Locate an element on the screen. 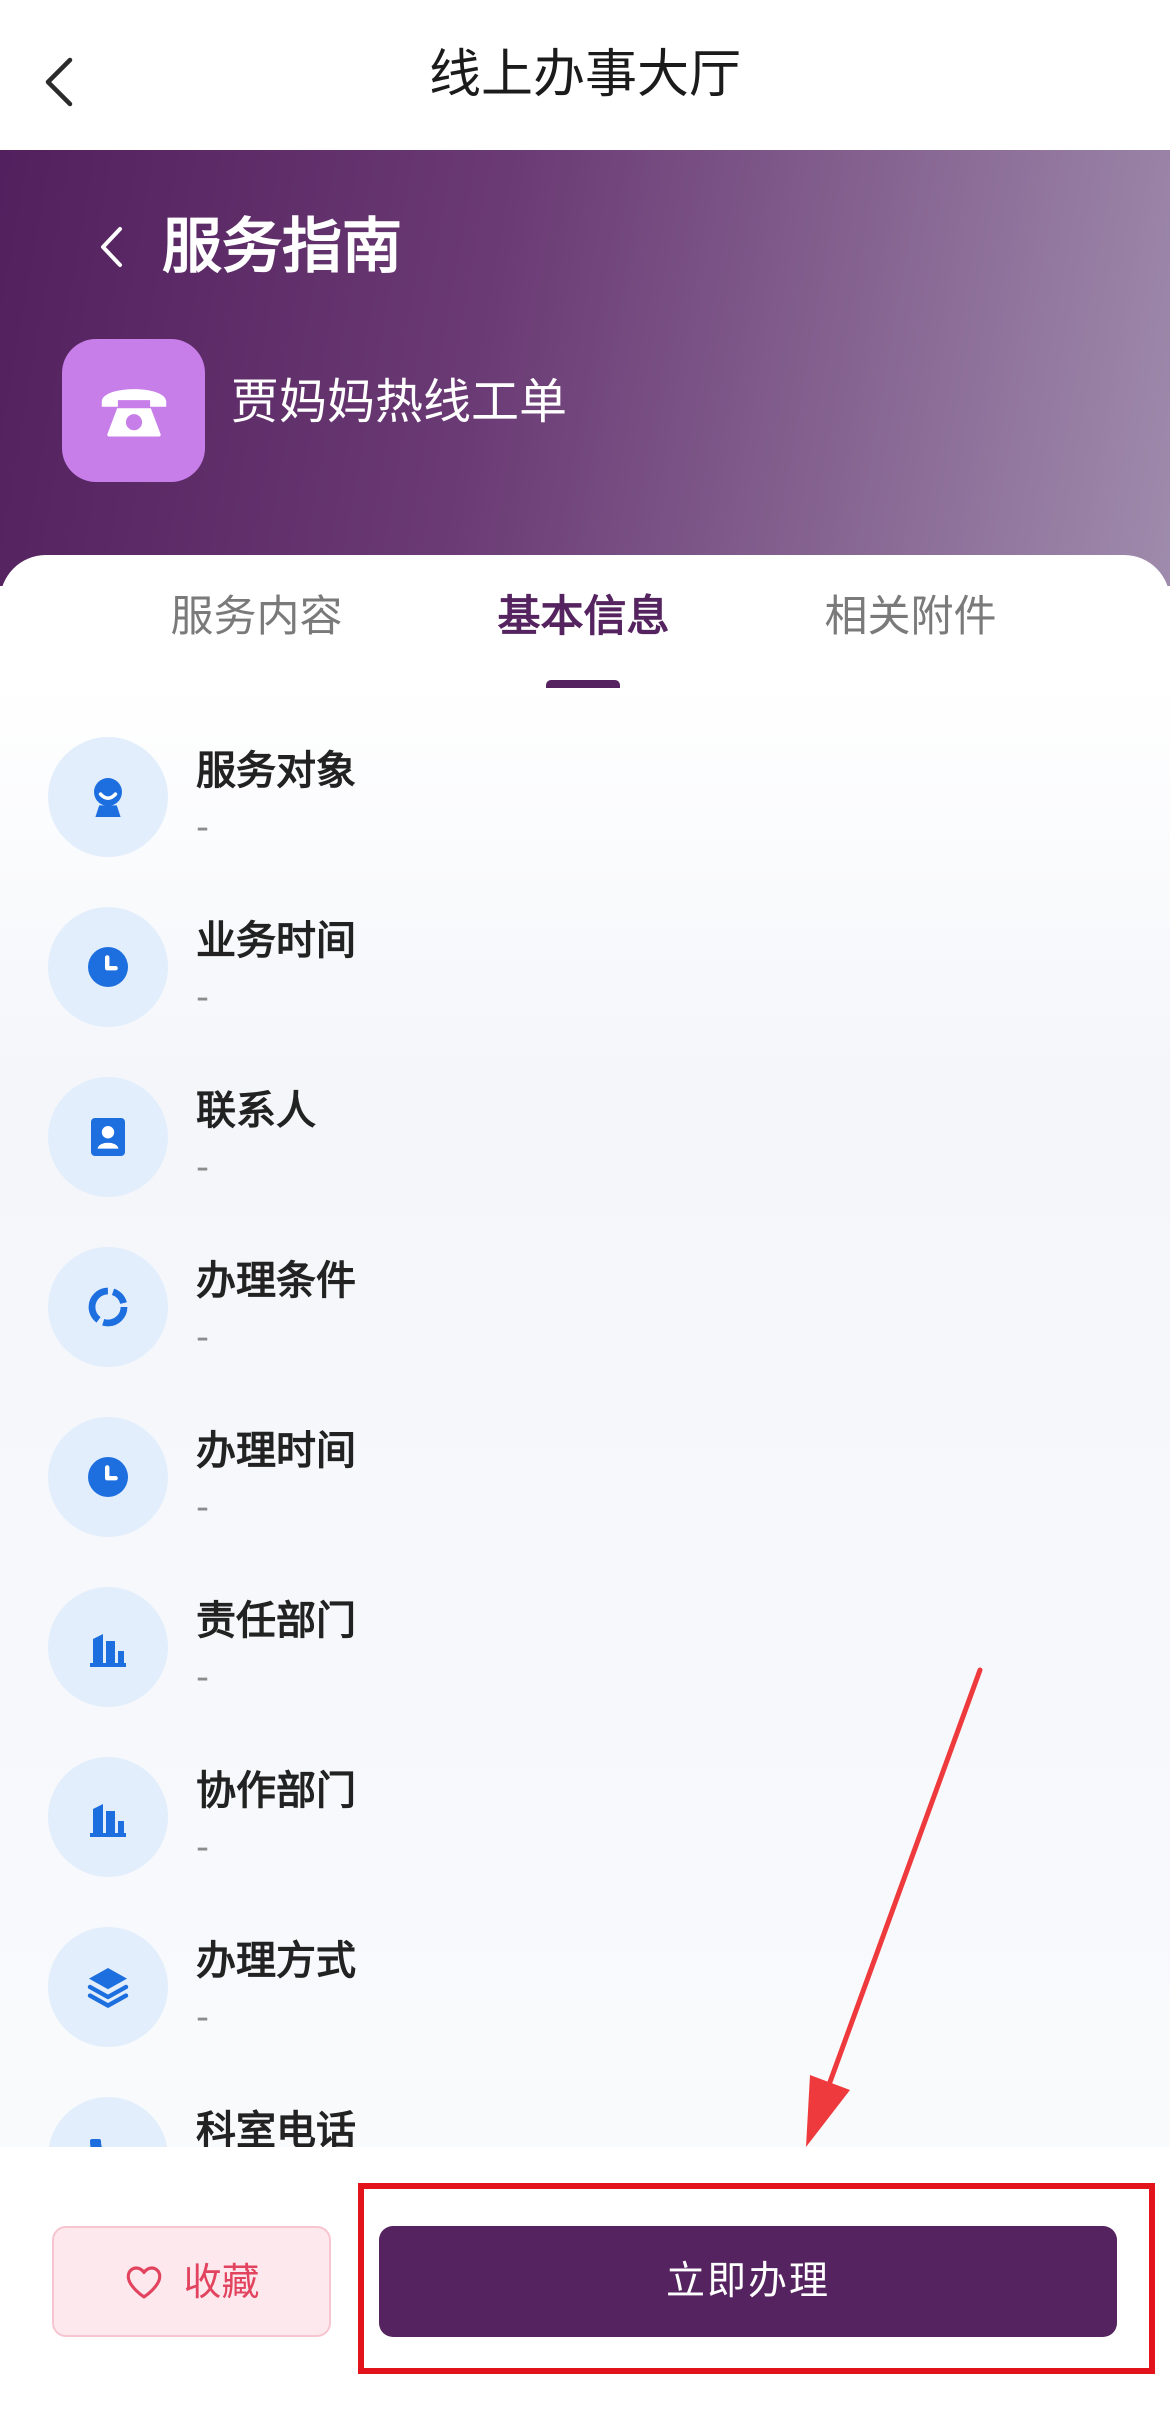  heart-icon is located at coordinates (144, 2282).